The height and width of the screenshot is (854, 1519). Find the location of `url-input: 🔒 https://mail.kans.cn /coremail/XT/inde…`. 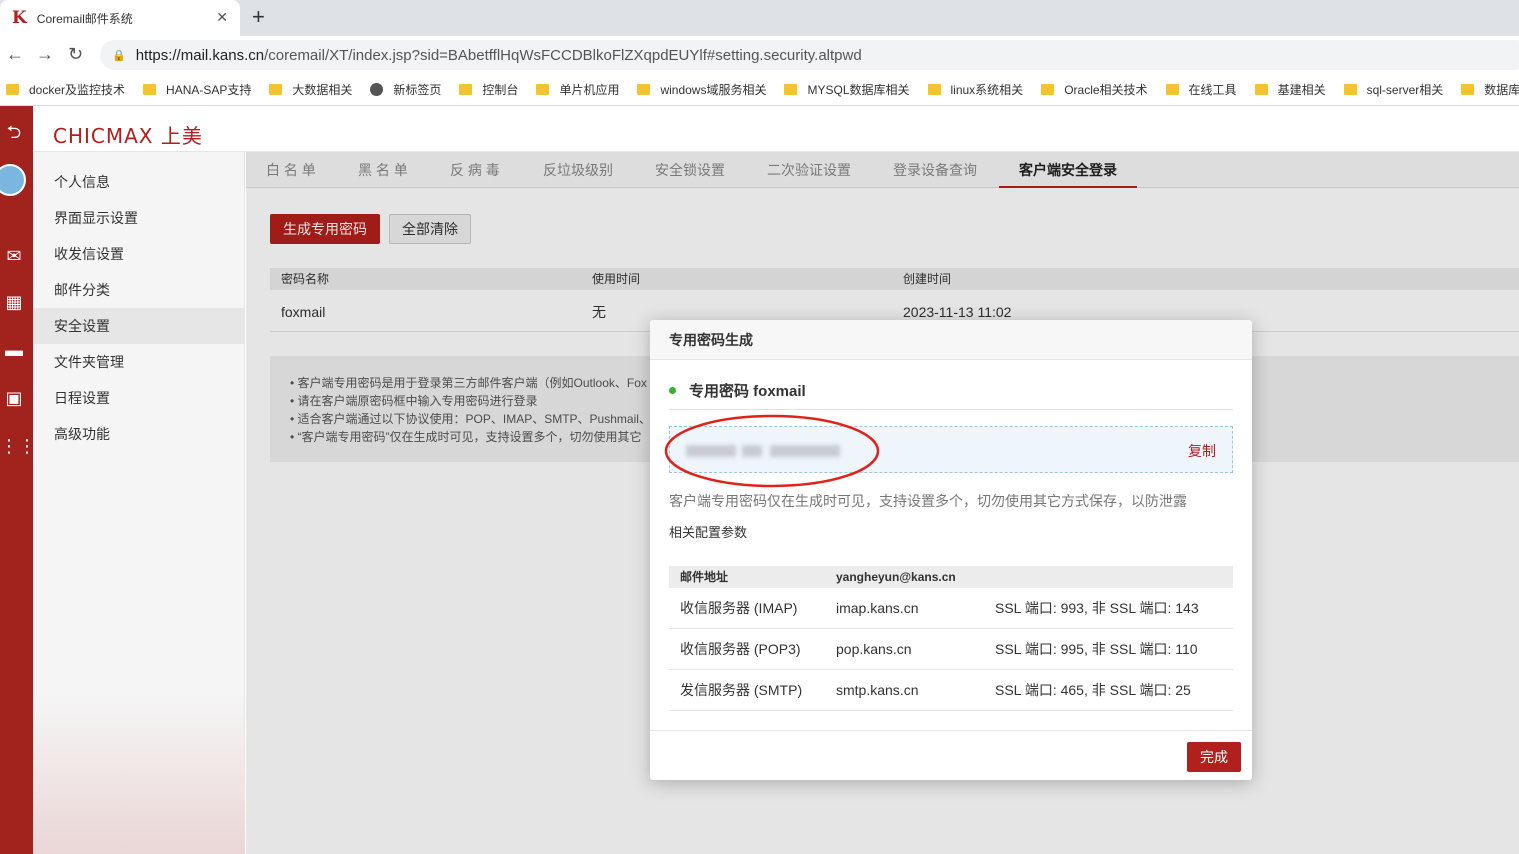

url-input: 🔒 https://mail.kans.cn /coremail/XT/inde… is located at coordinates (809, 55).